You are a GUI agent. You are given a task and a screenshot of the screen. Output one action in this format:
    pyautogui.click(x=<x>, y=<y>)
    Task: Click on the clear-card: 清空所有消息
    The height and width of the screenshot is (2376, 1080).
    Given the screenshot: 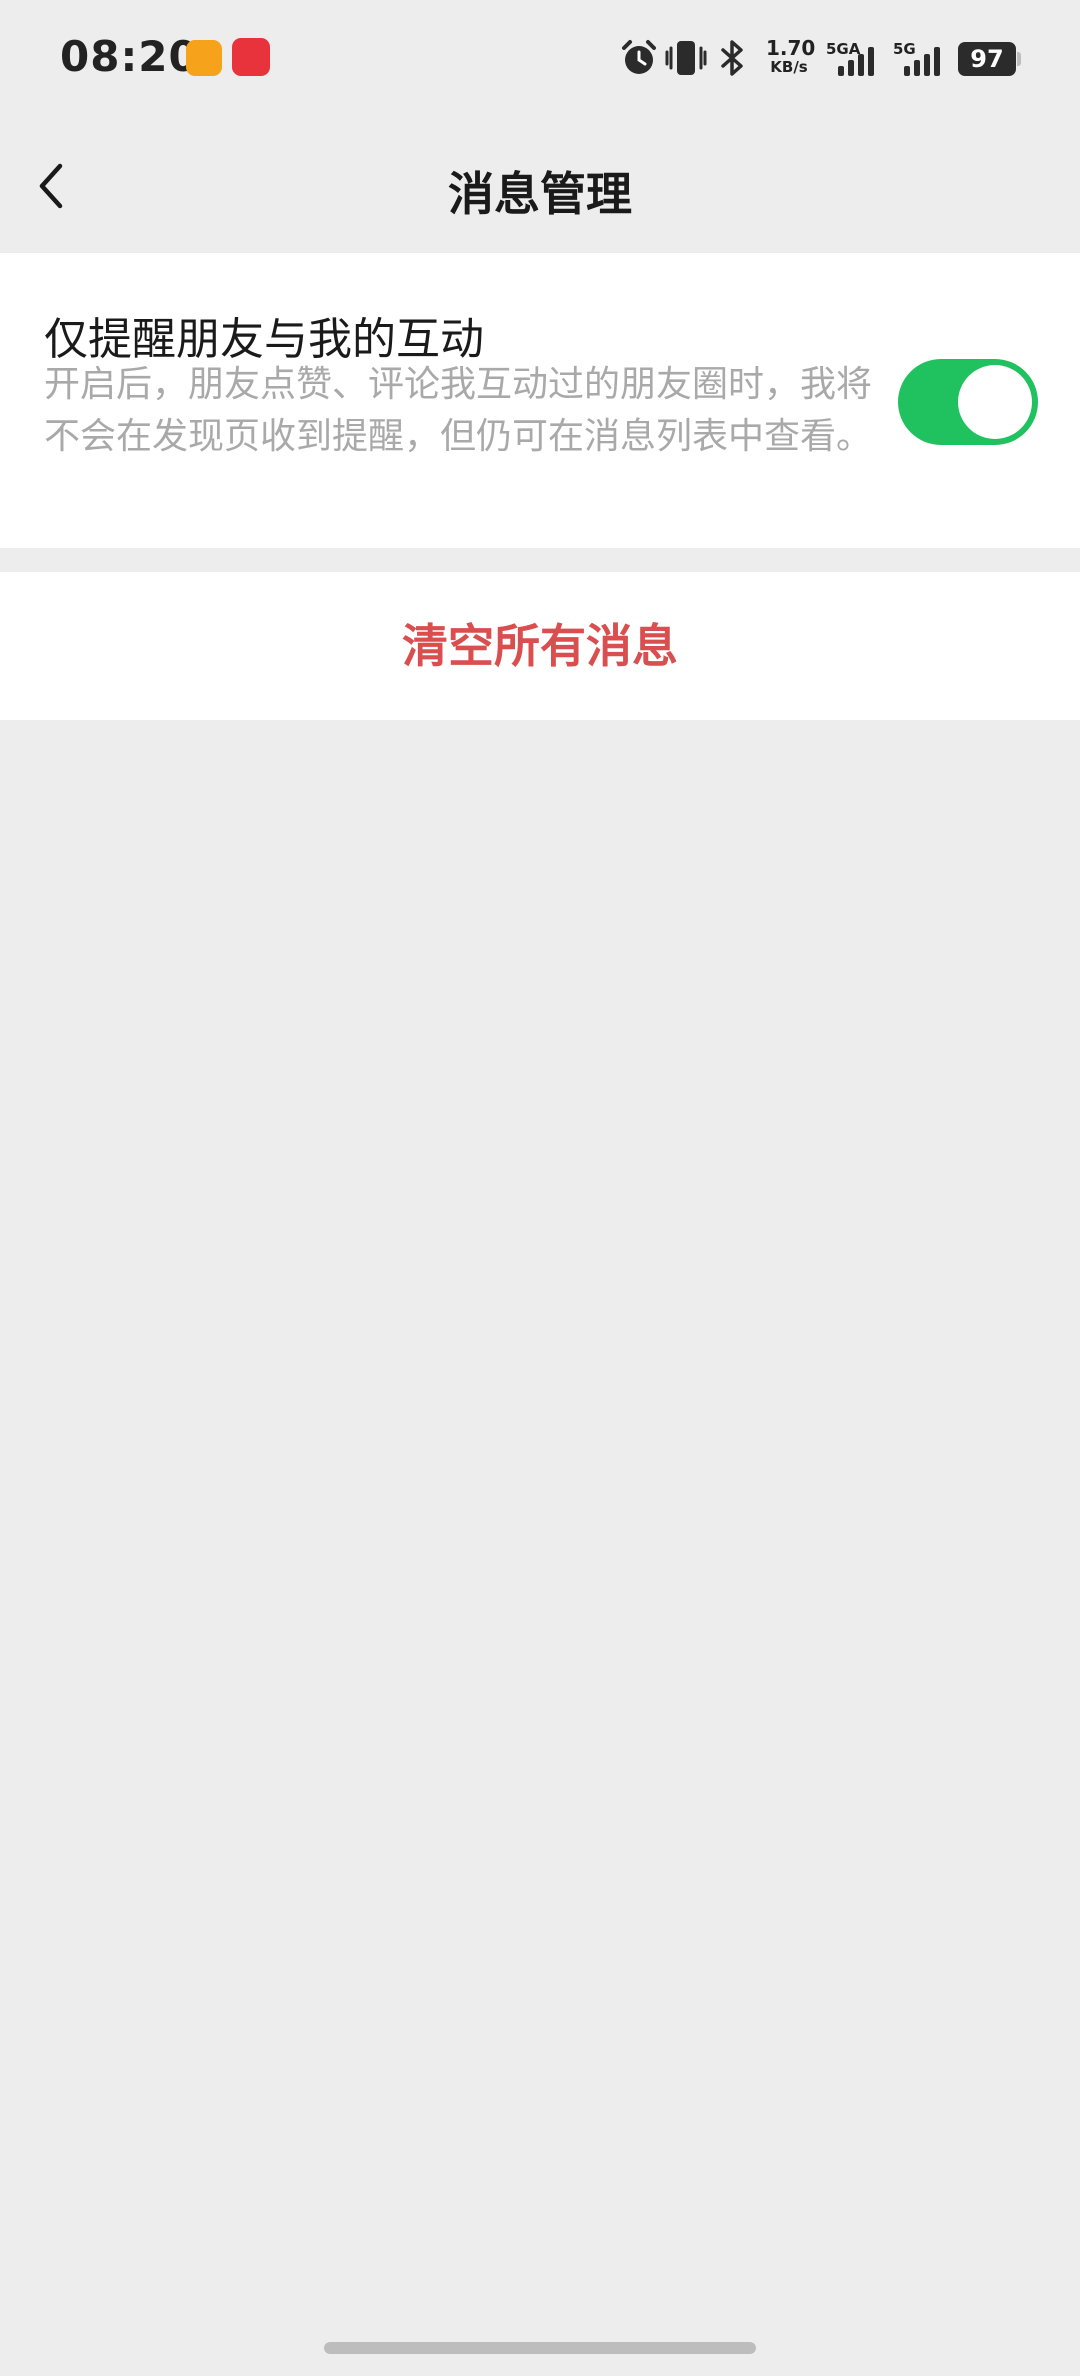 What is the action you would take?
    pyautogui.click(x=540, y=646)
    